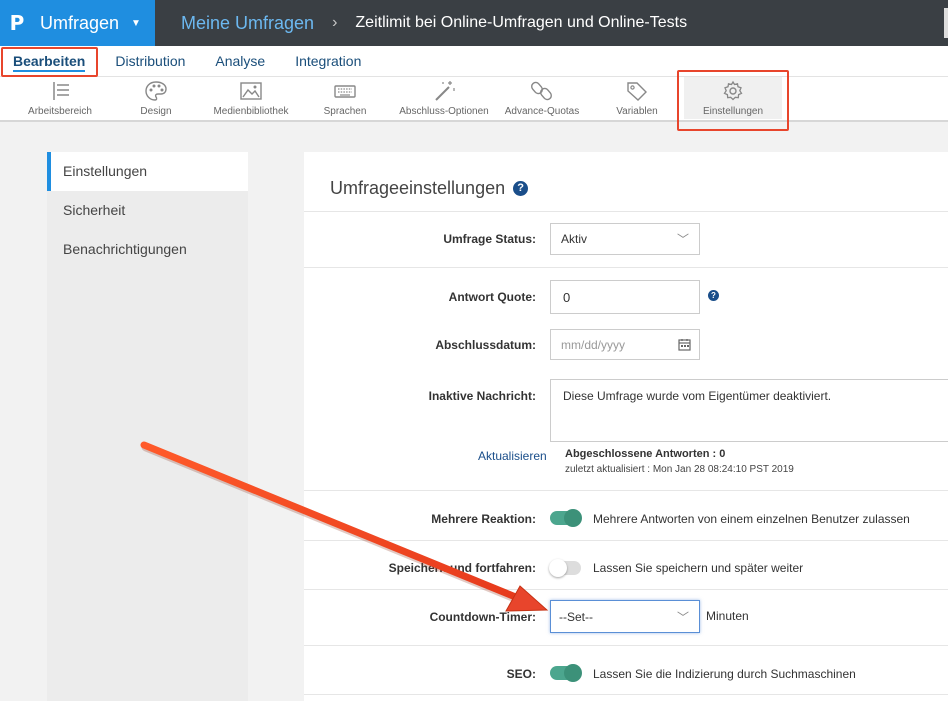 The image size is (948, 701). What do you see at coordinates (727, 616) in the screenshot?
I see `countdown-unit: Minuten` at bounding box center [727, 616].